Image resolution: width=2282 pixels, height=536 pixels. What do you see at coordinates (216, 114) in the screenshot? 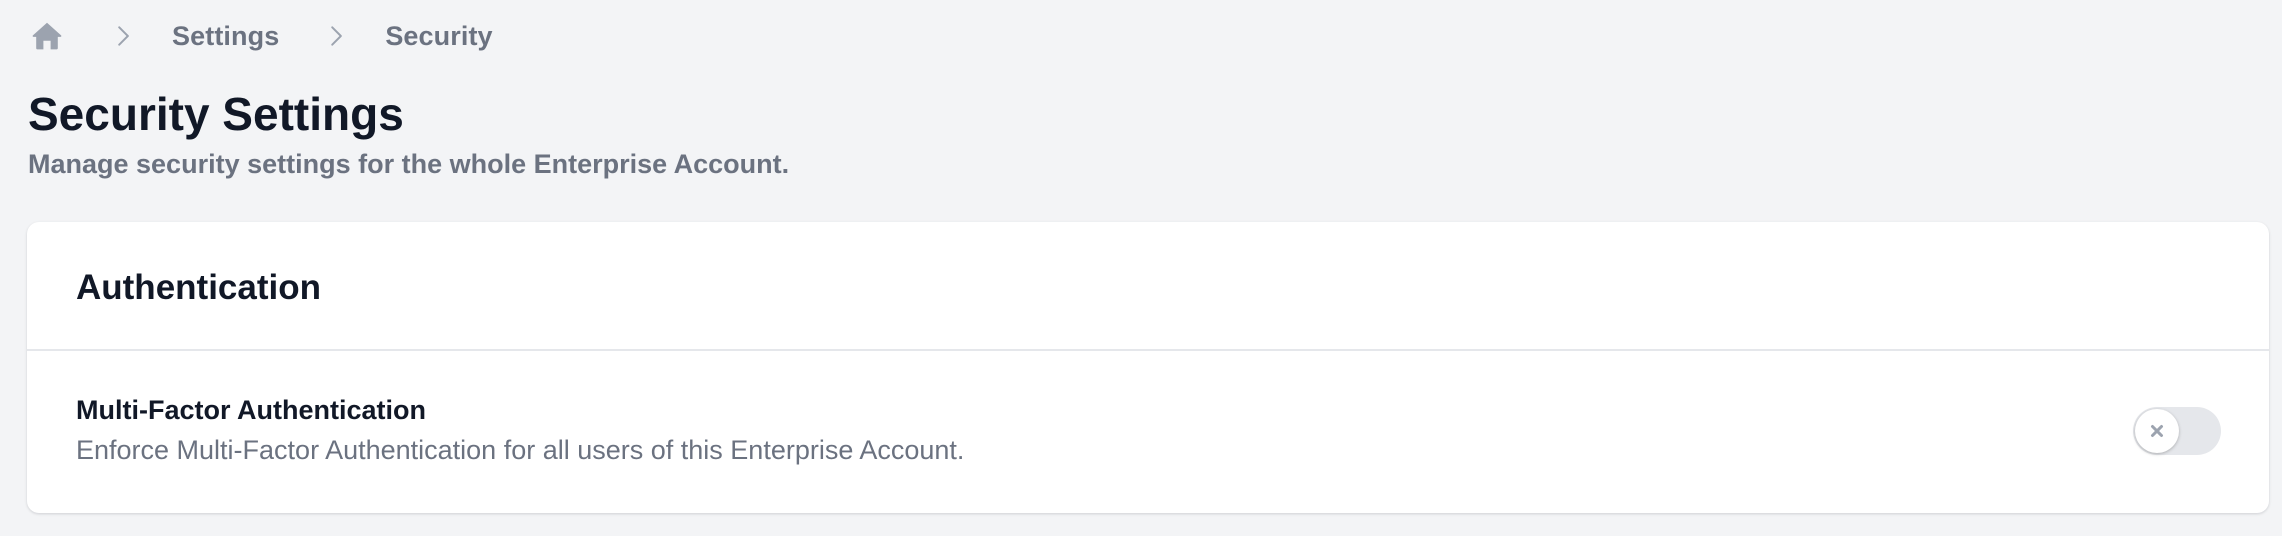
I see `page-title: Security Settings` at bounding box center [216, 114].